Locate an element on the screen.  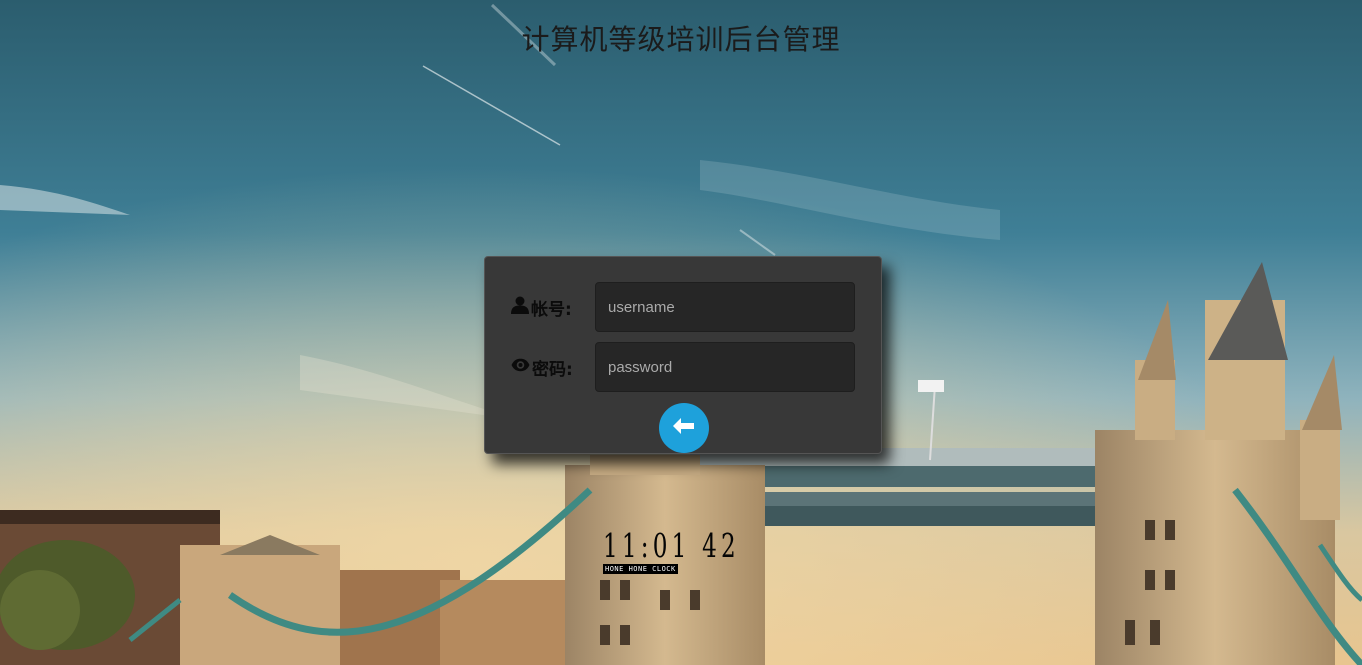
login-panel: 帐号: 密码: is located at coordinates (683, 355).